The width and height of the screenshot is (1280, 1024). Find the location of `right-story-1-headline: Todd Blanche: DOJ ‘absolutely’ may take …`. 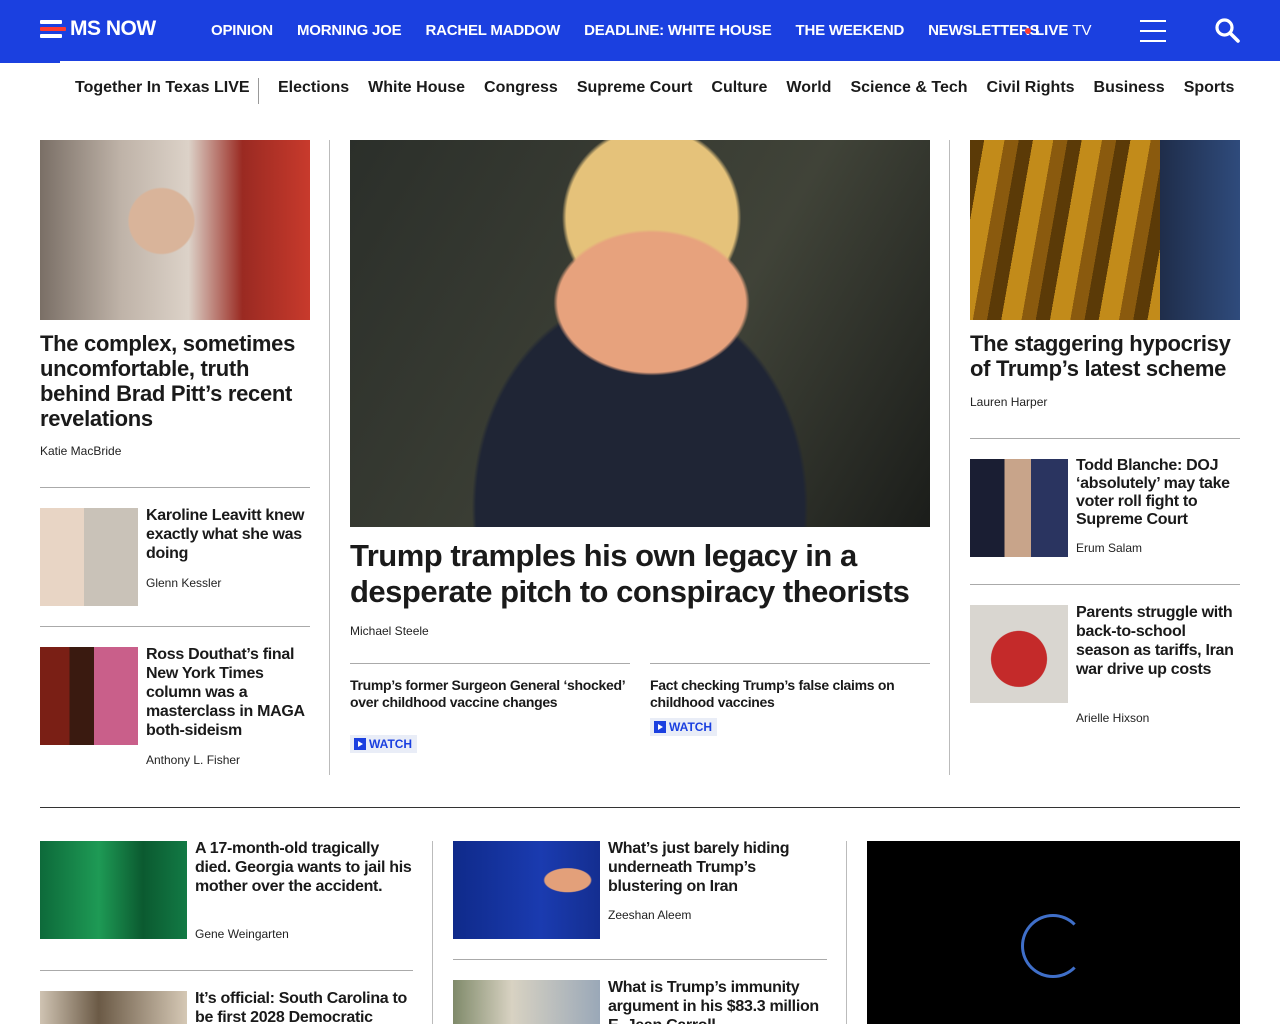

right-story-1-headline: Todd Blanche: DOJ ‘absolutely’ may take … is located at coordinates (1158, 493).